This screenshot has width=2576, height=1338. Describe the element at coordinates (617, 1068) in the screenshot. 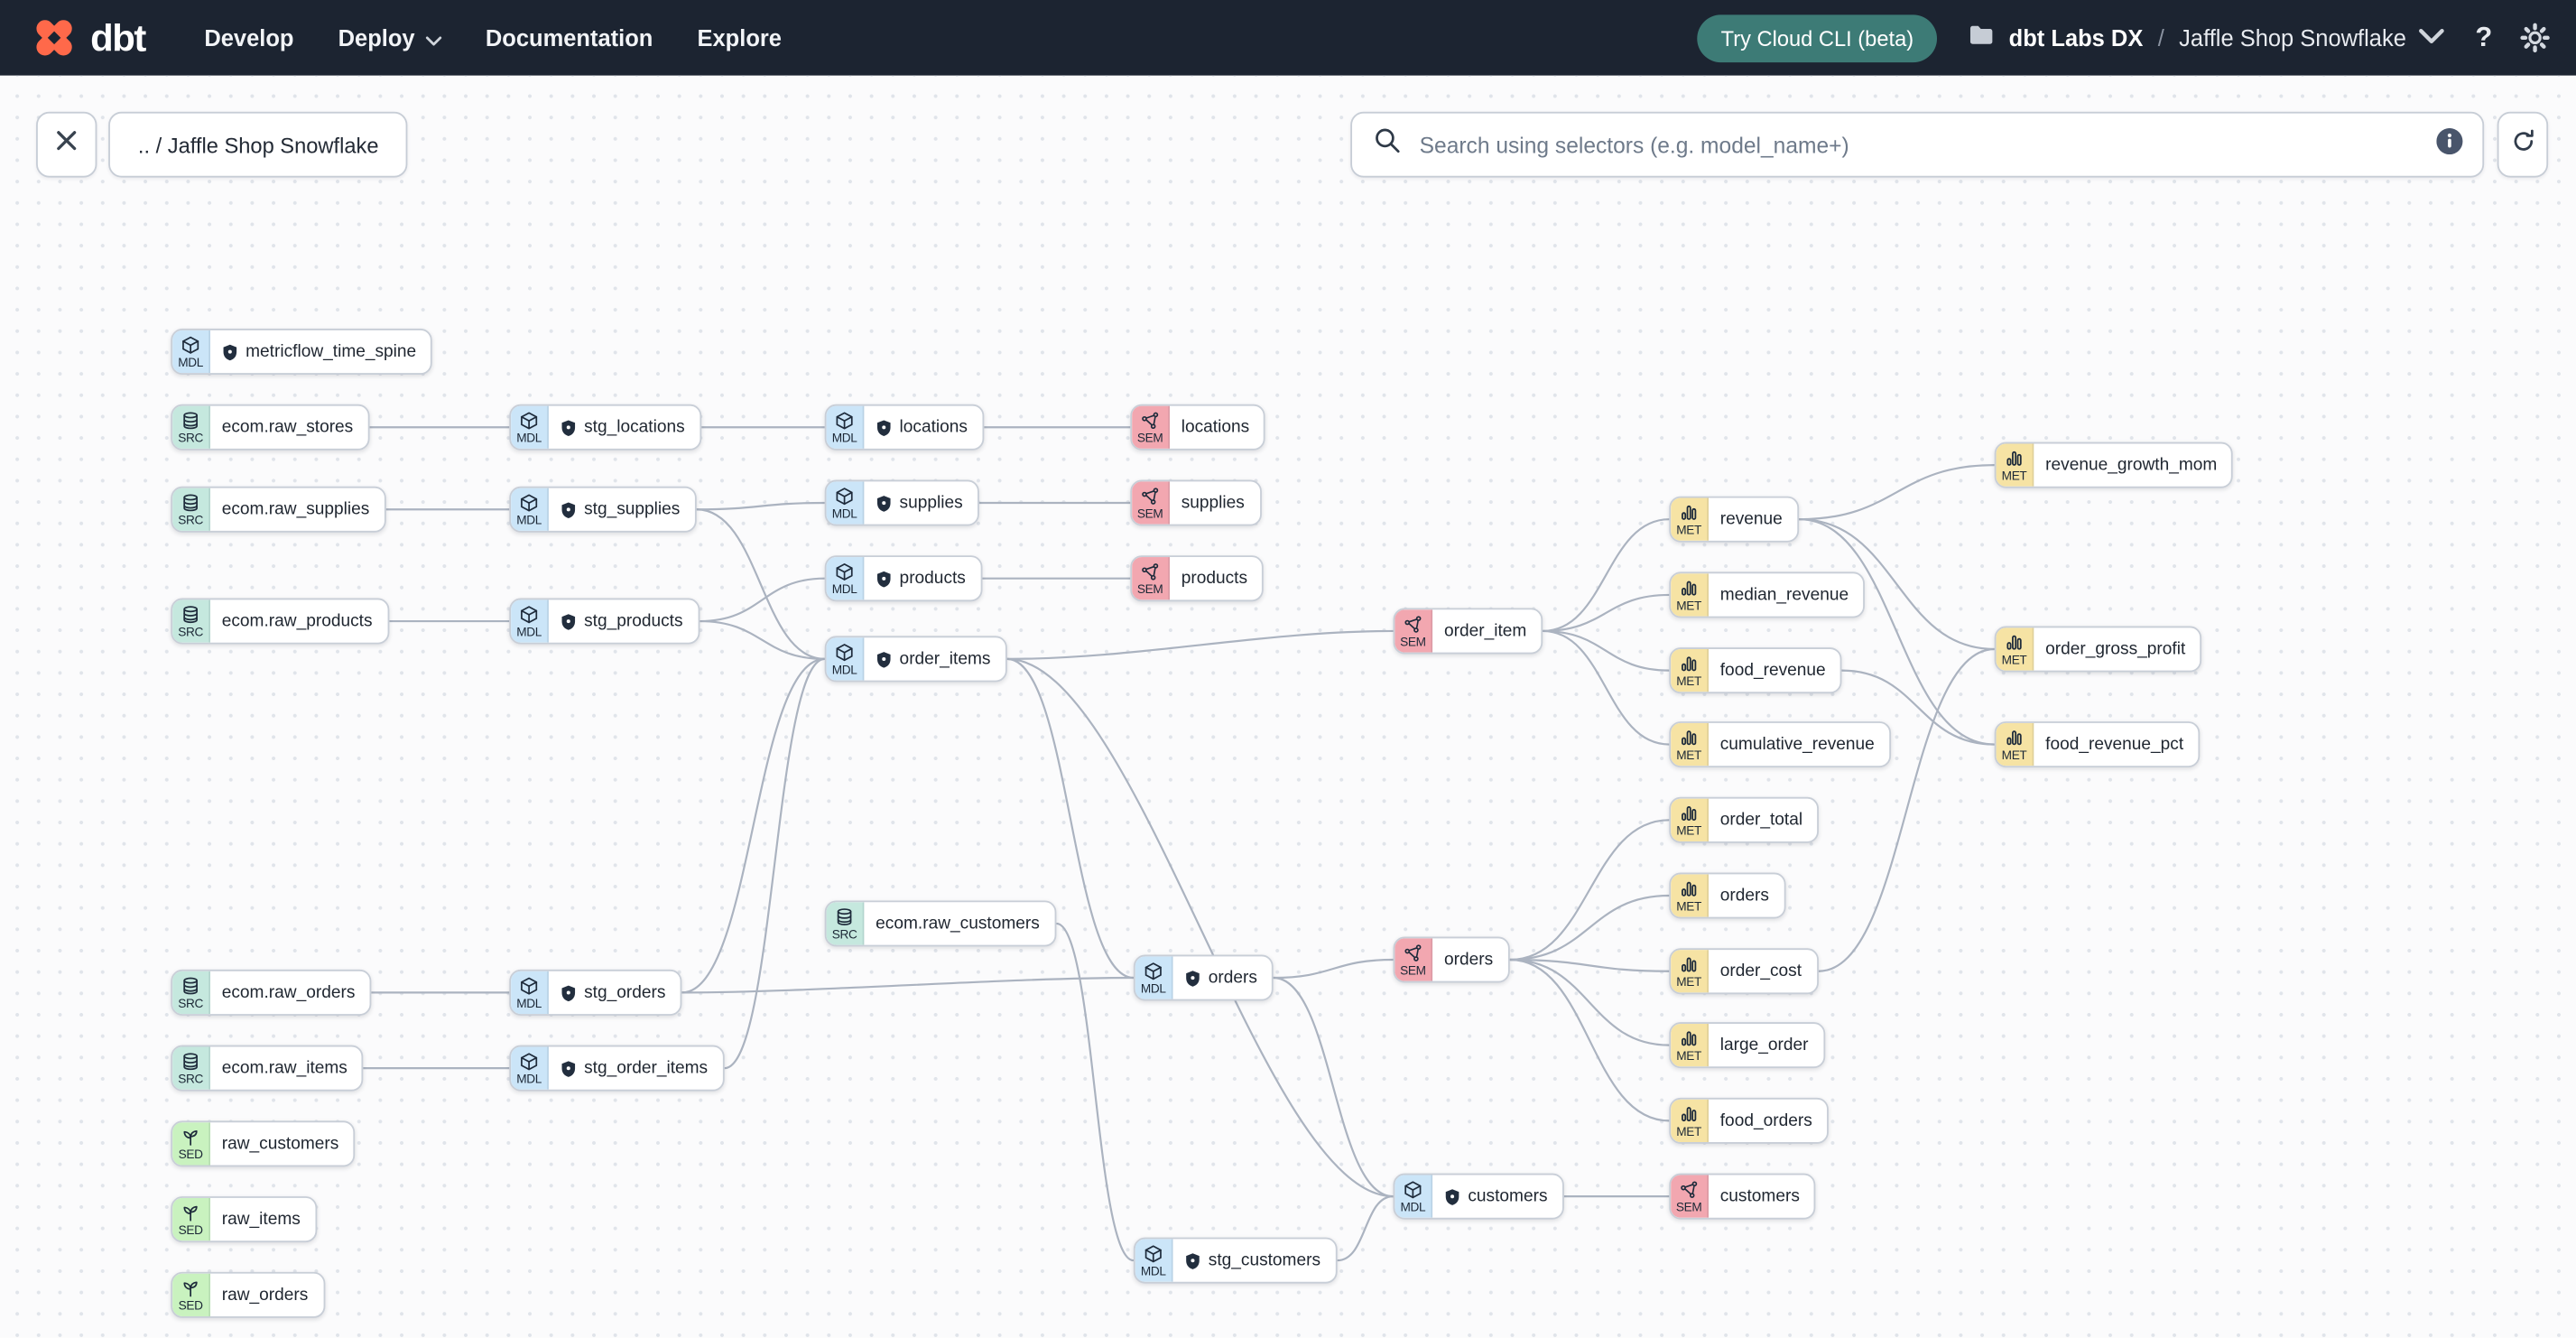

I see `graph-node-mdl_stg_order_items: MDL stg_order_items` at that location.